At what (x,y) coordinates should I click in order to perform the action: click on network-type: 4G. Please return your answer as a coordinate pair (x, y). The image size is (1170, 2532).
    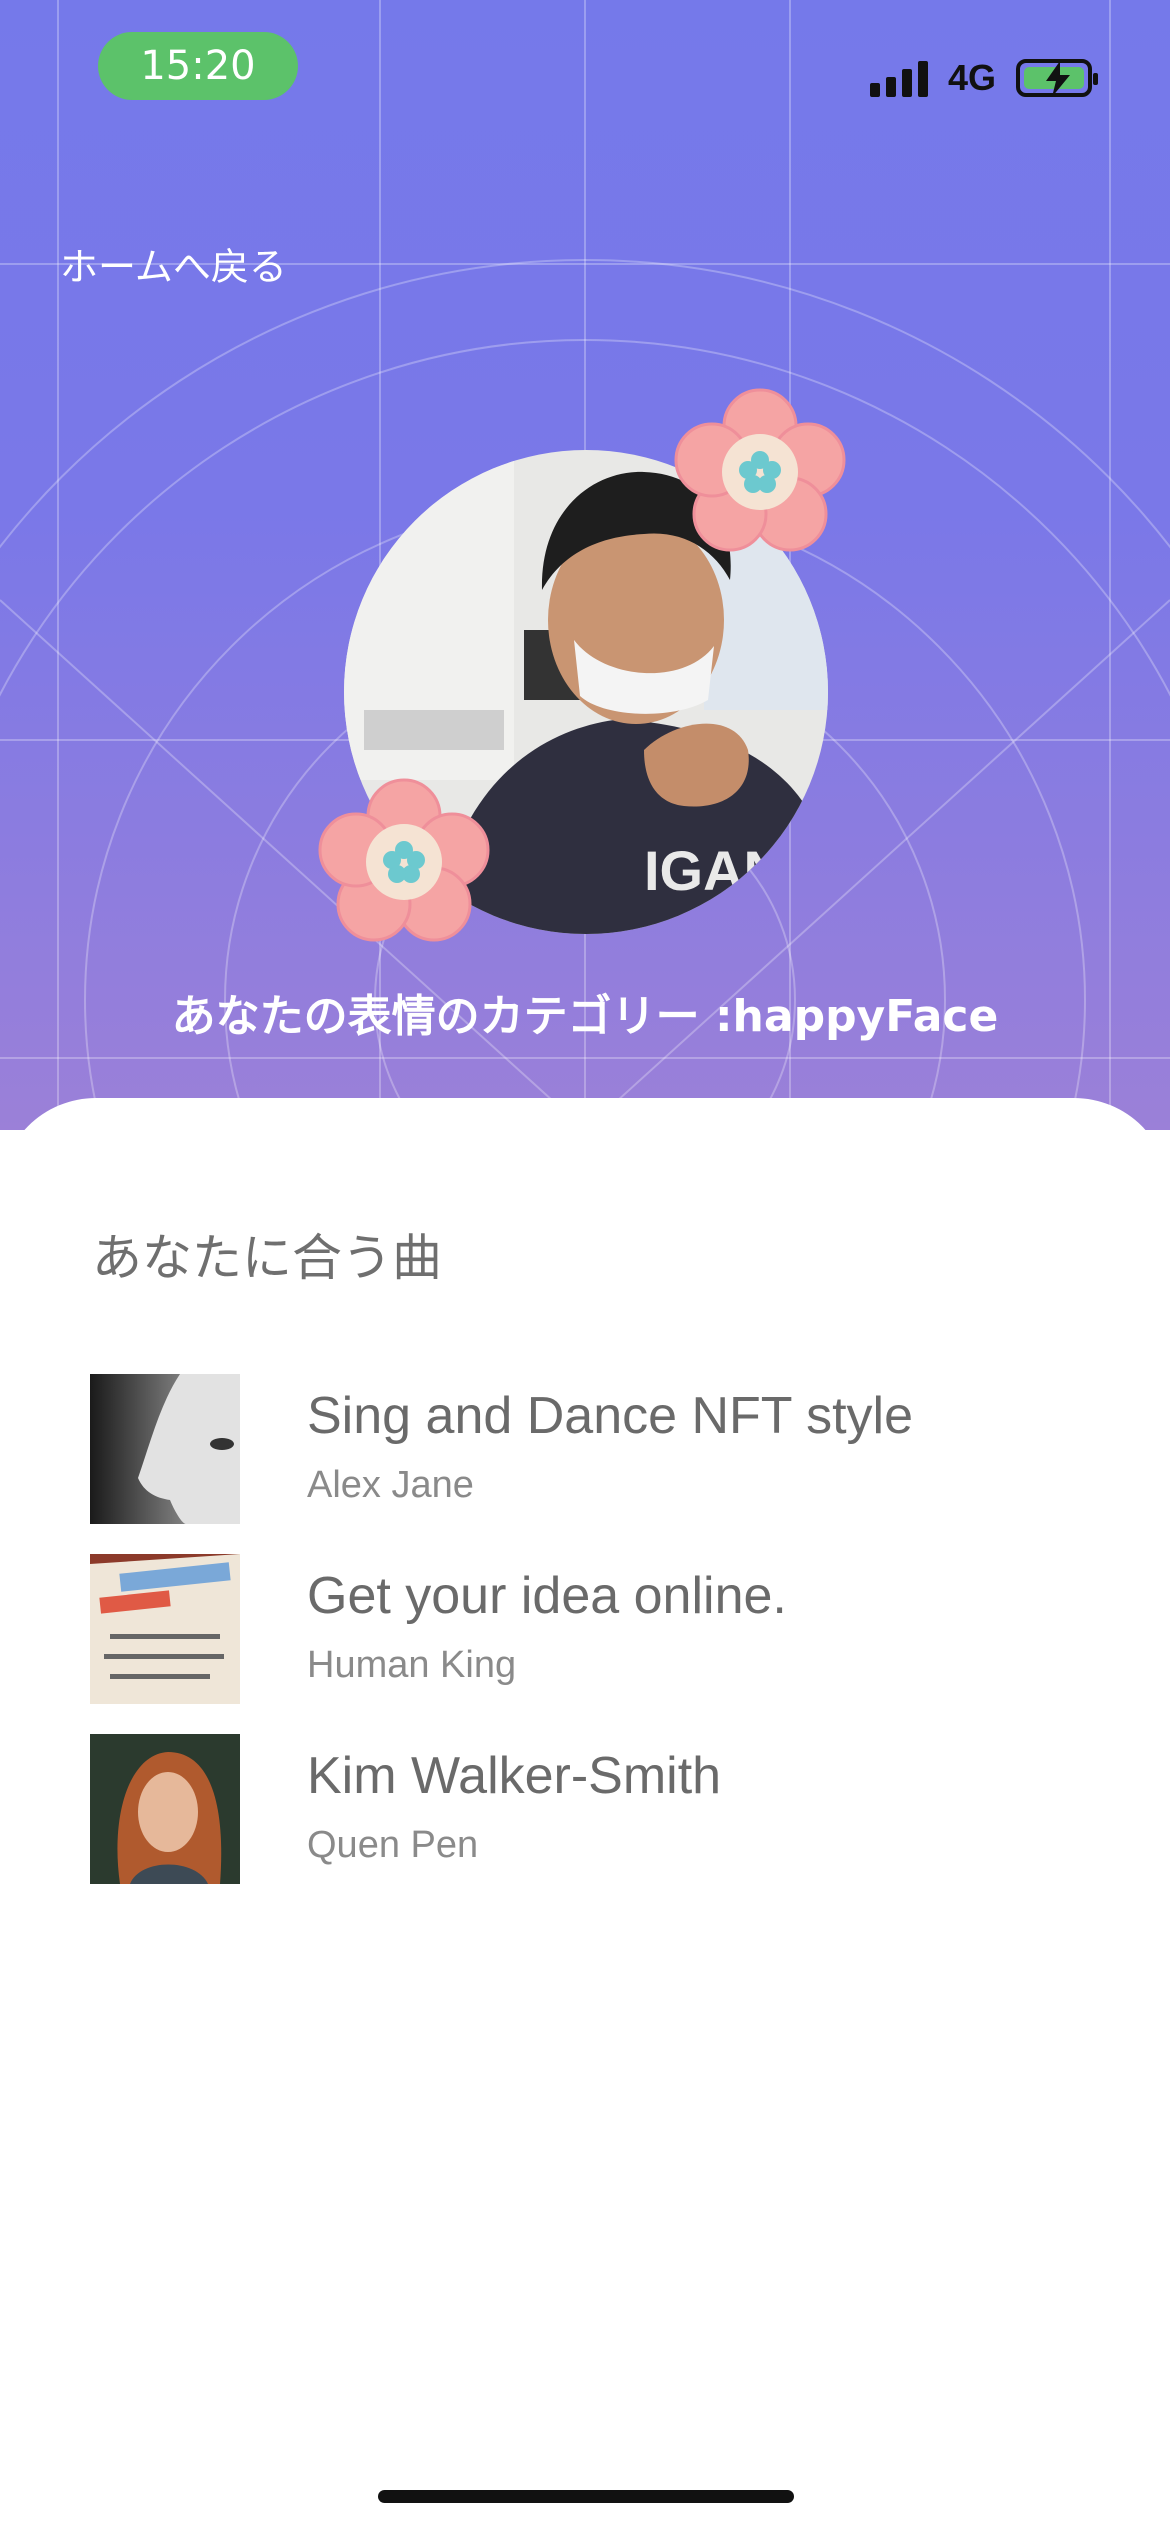
    Looking at the image, I should click on (971, 77).